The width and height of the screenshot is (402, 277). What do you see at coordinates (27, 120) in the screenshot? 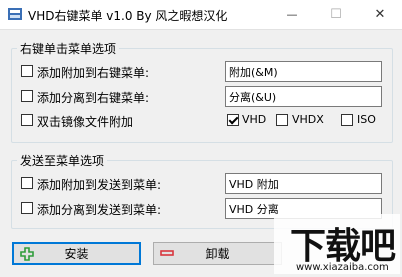
I see `double-click-mount-checkbox` at bounding box center [27, 120].